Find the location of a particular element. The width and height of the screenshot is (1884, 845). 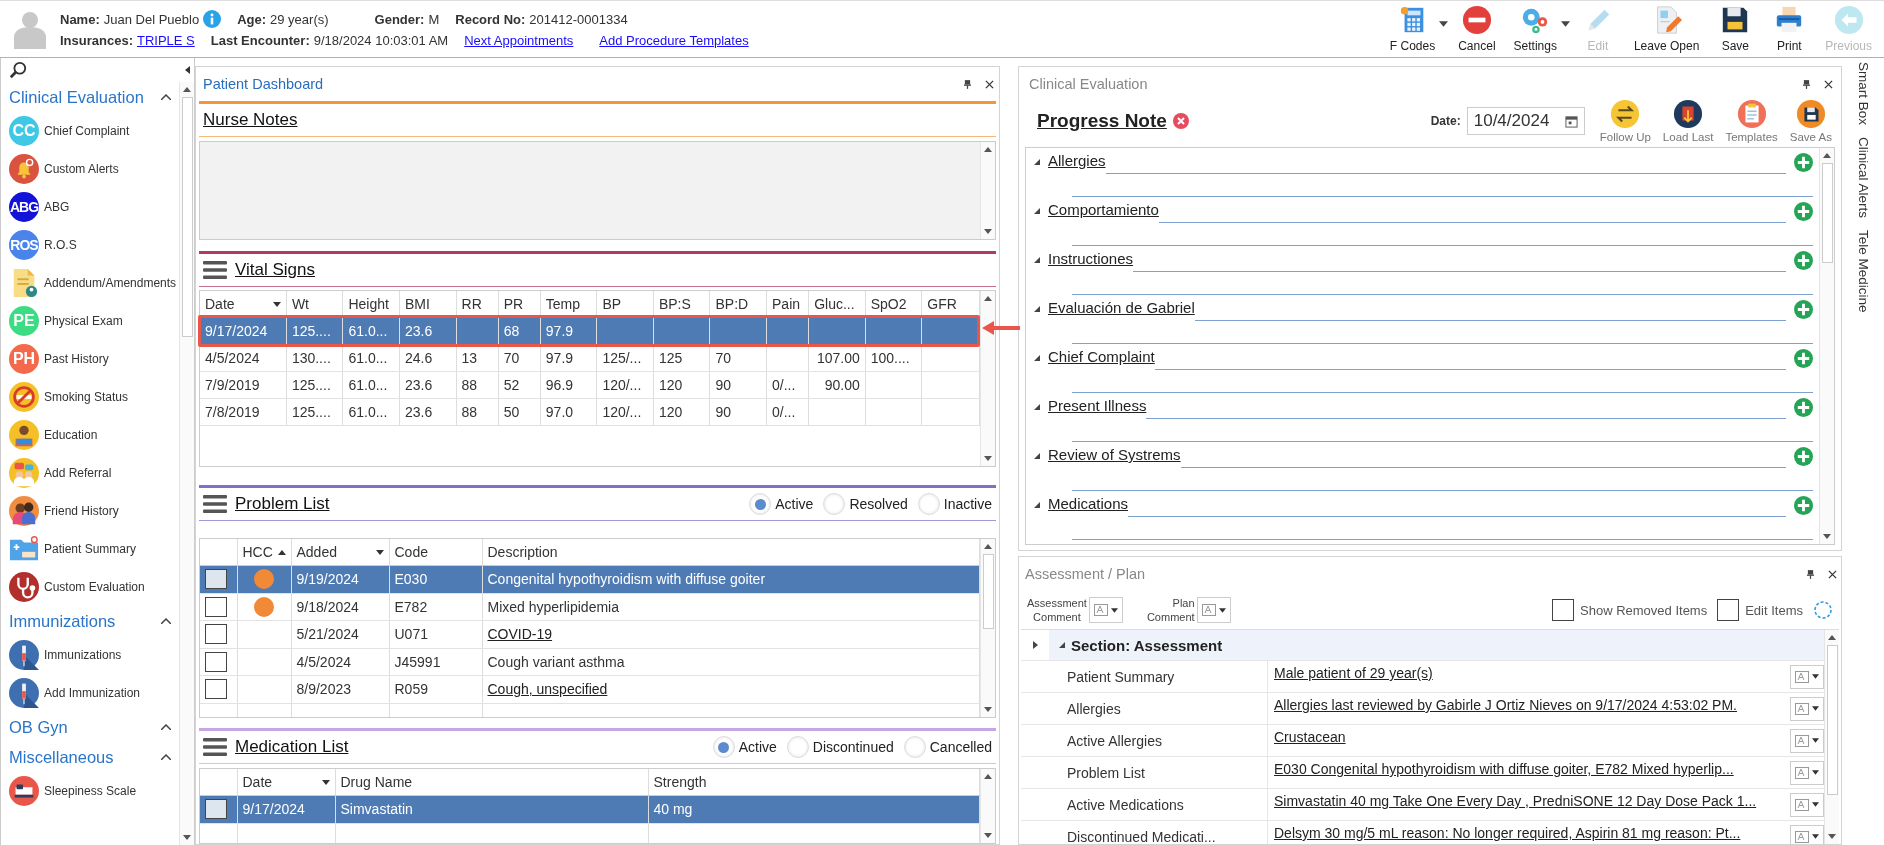

column-header: Strength is located at coordinates (814, 782).